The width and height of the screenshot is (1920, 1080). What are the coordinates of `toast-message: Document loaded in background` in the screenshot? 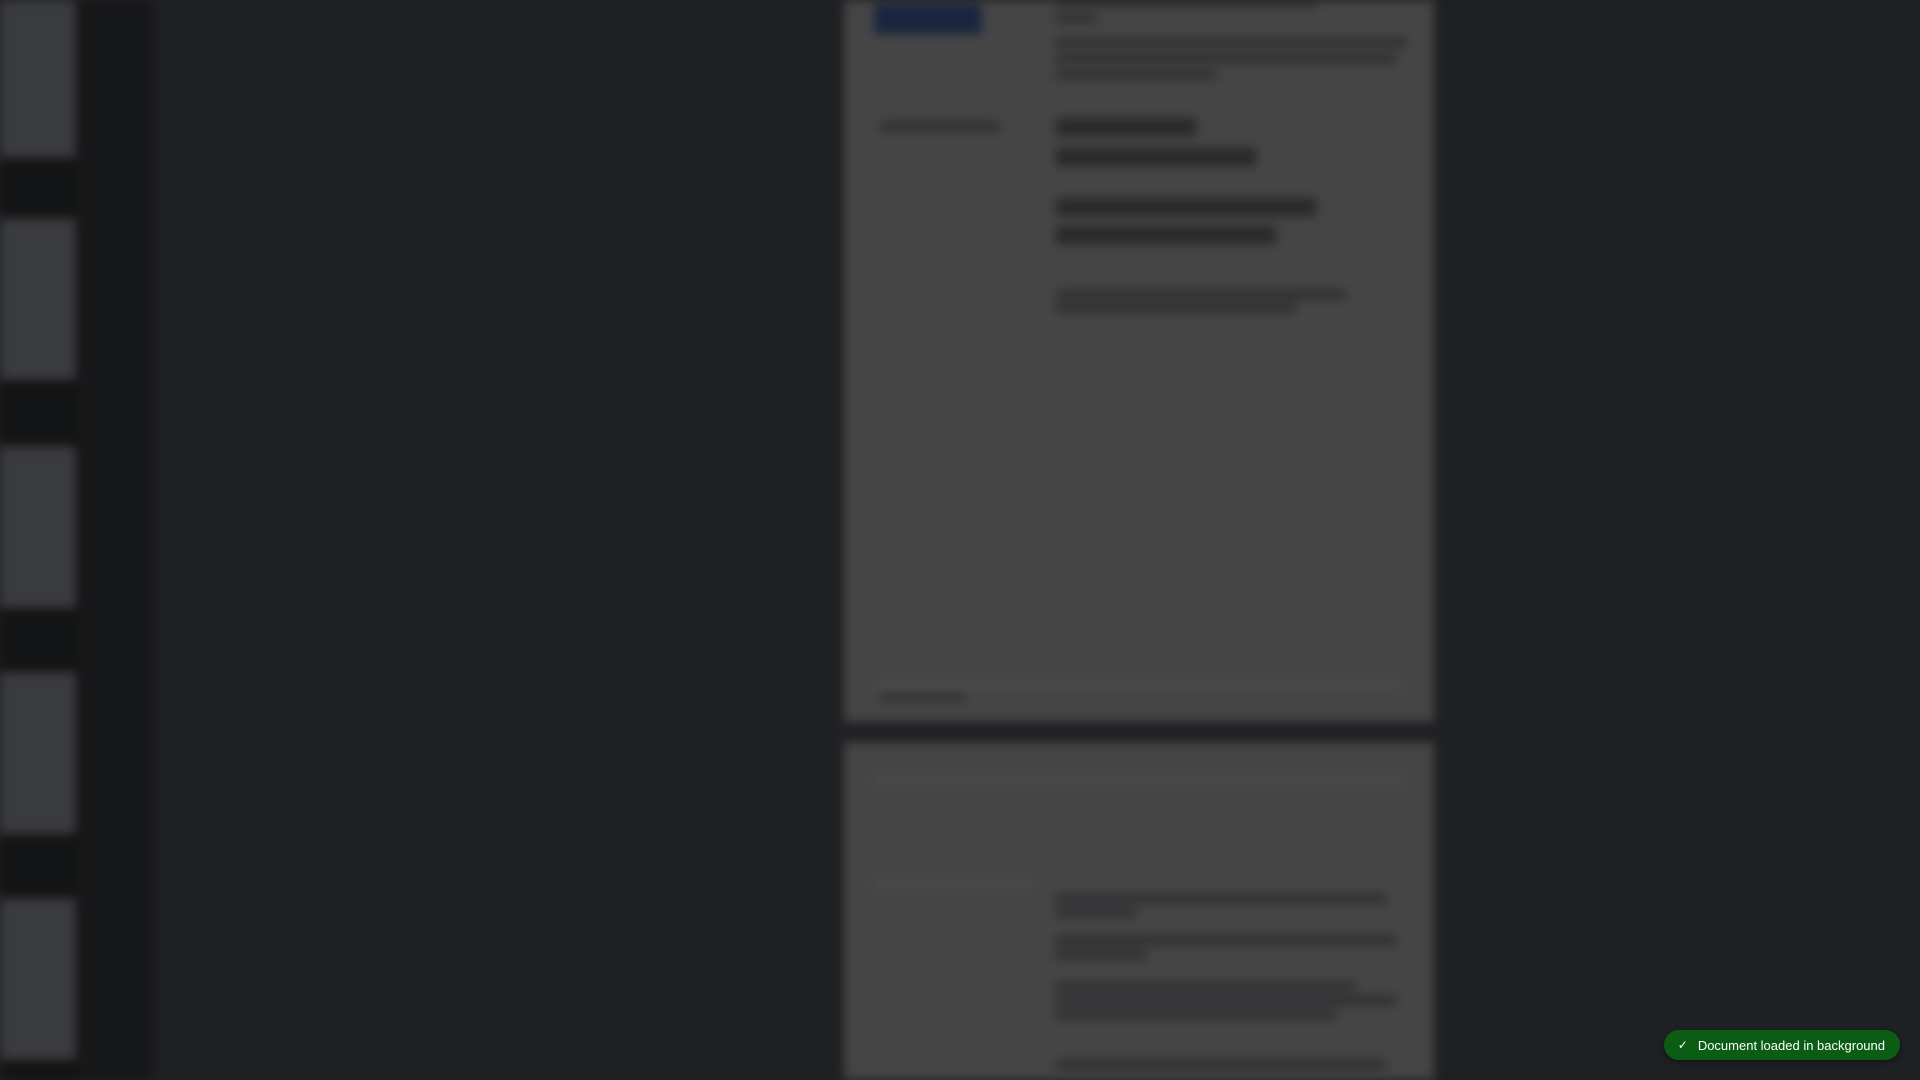 It's located at (1791, 1045).